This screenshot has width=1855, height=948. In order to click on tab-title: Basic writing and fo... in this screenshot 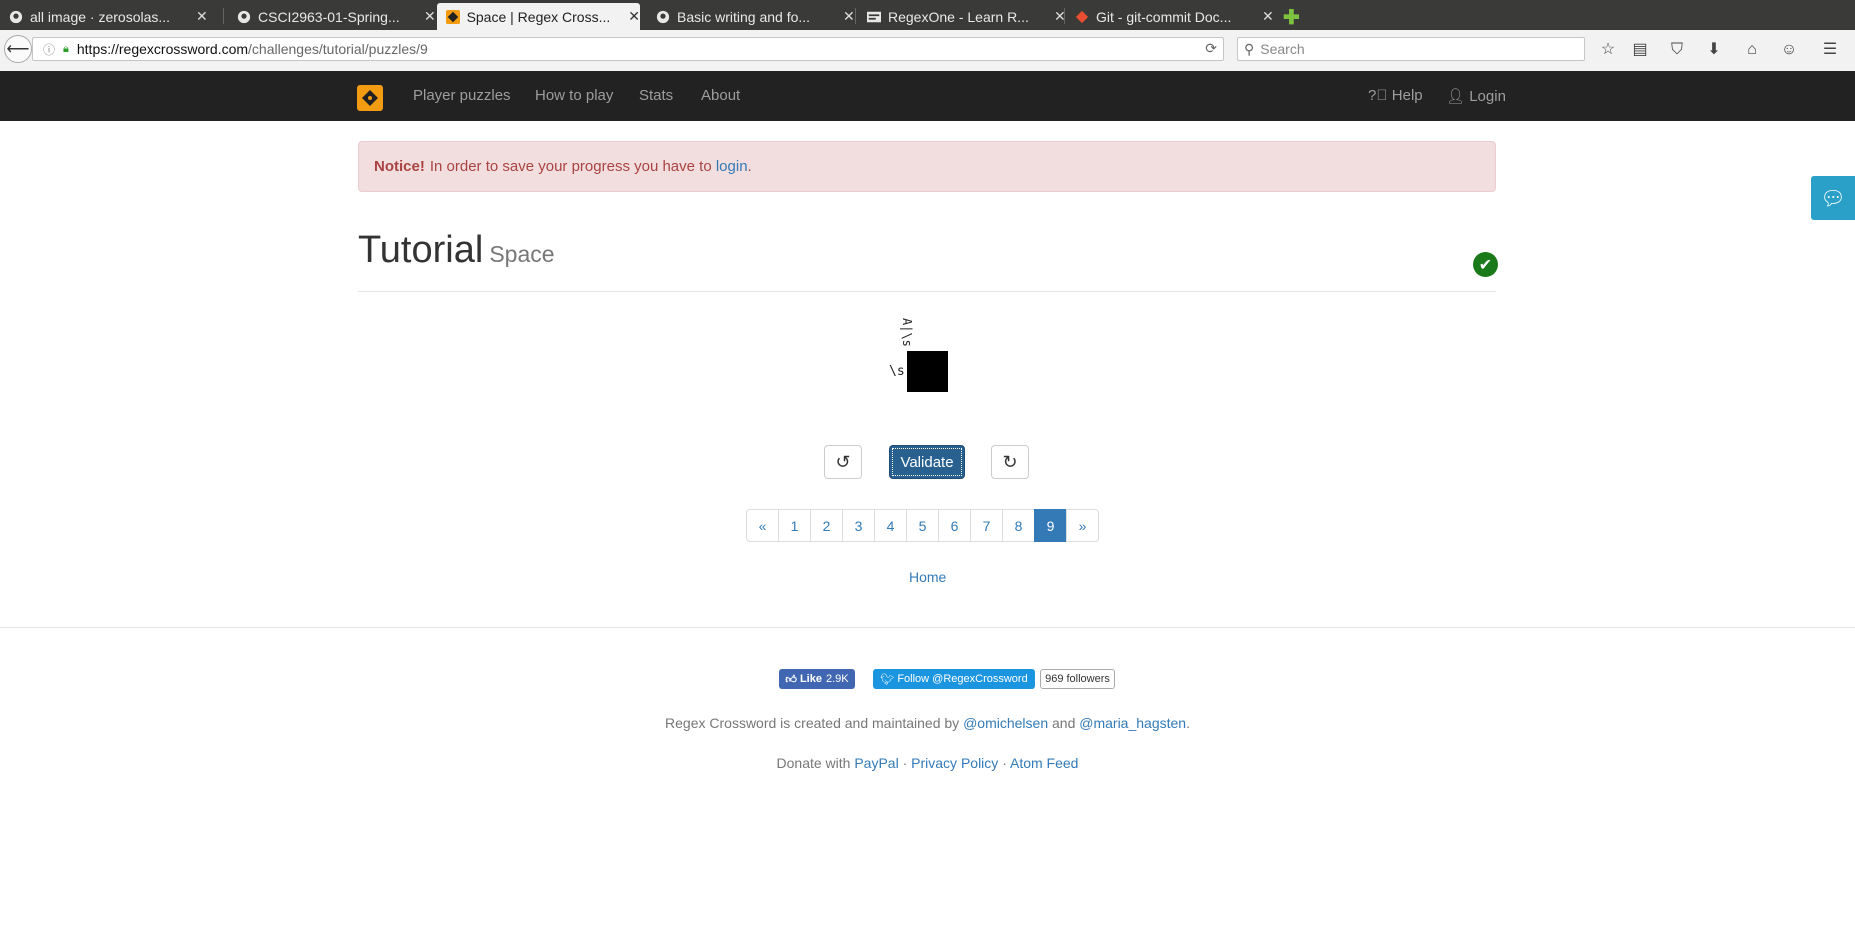, I will do `click(744, 16)`.